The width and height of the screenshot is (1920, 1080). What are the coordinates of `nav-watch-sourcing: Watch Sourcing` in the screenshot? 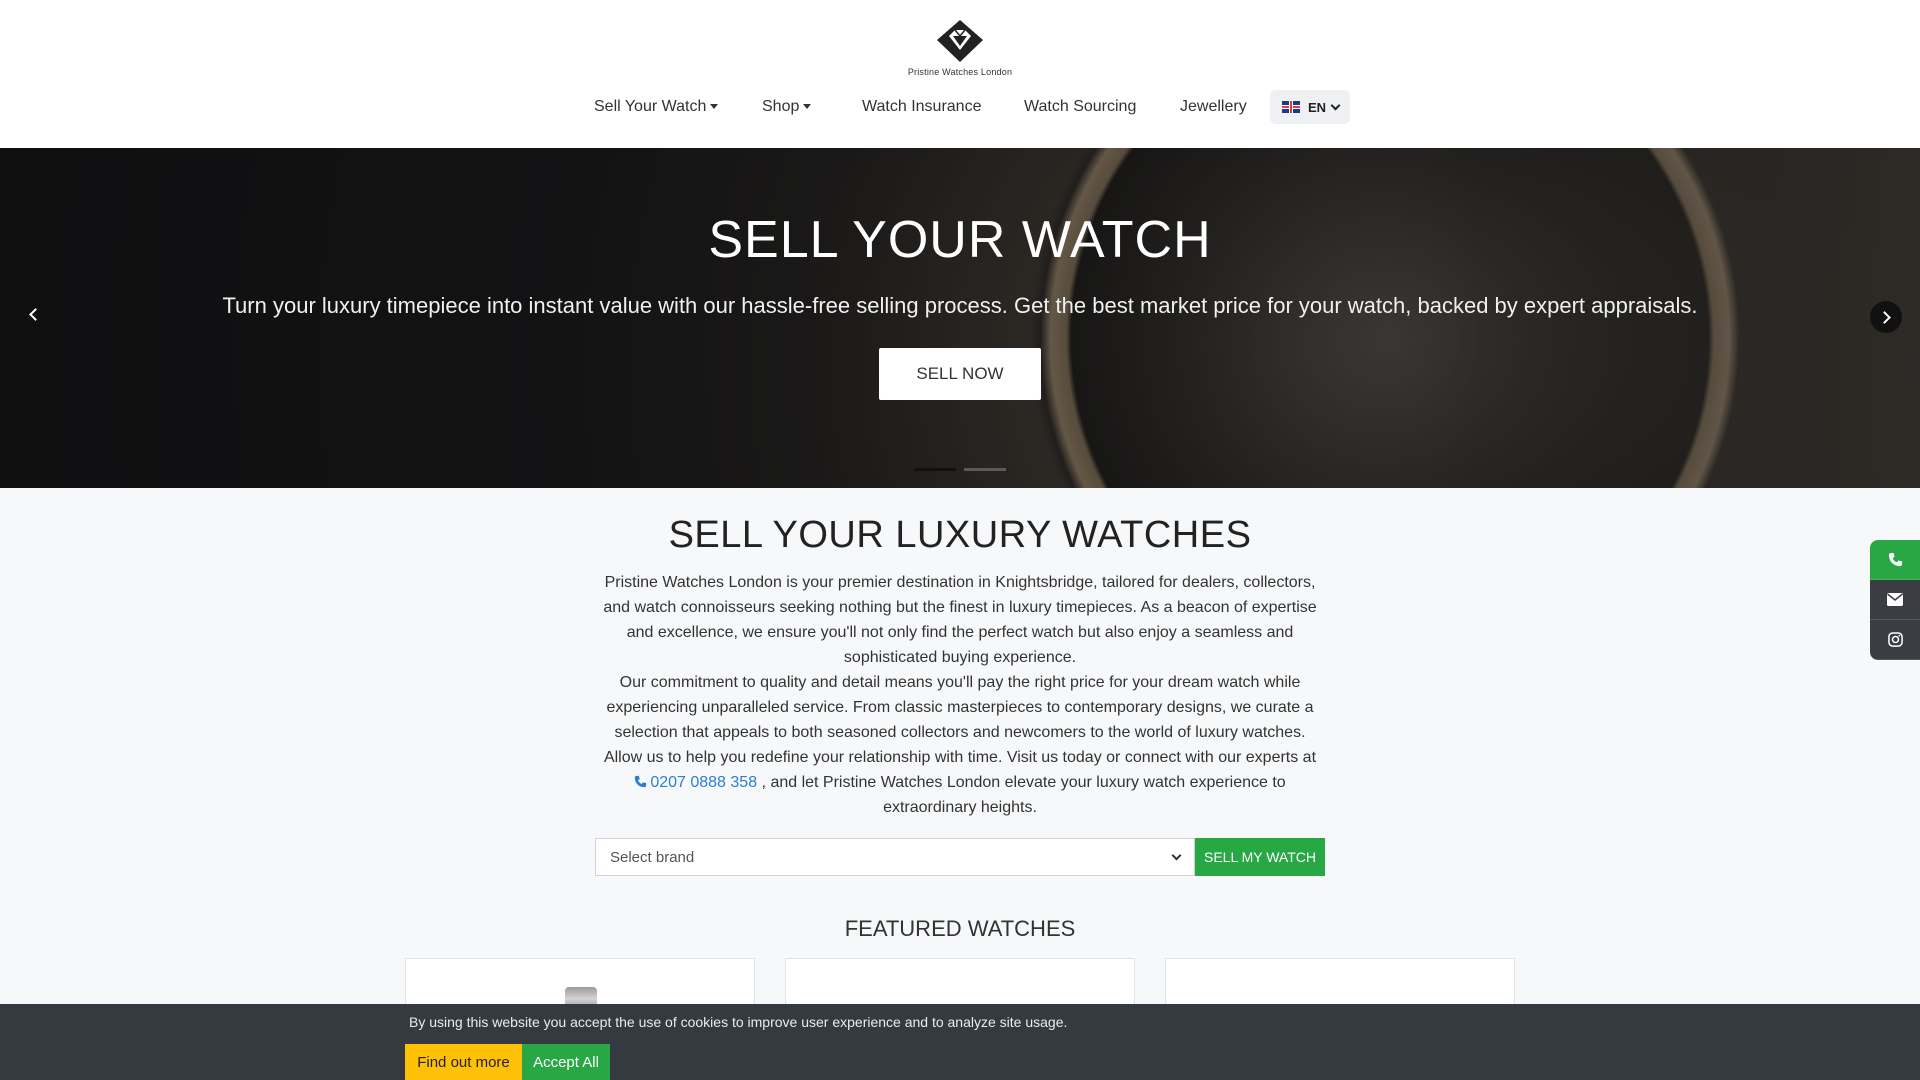 It's located at (1080, 107).